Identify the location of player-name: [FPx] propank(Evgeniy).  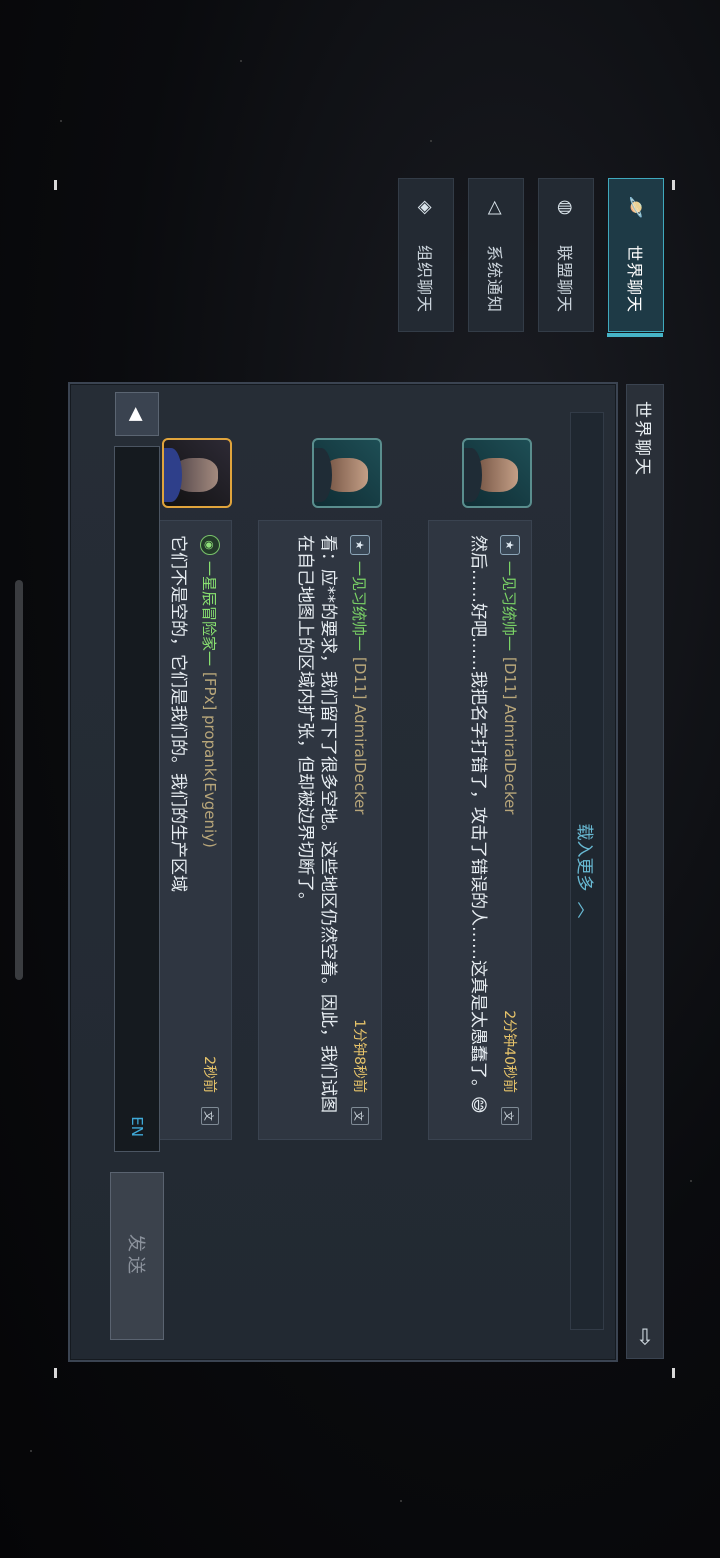
(210, 760).